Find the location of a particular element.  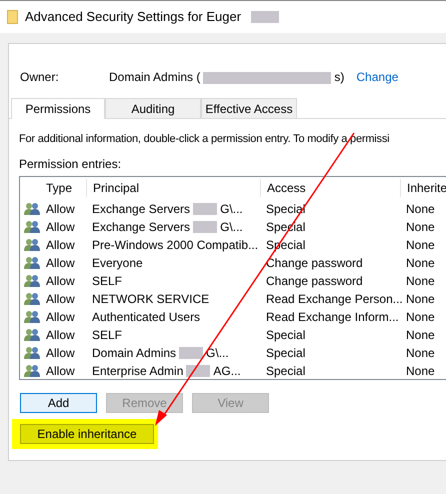

info-text: For additional information, double-click a permission entry. To modify a permissi is located at coordinates (204, 139).